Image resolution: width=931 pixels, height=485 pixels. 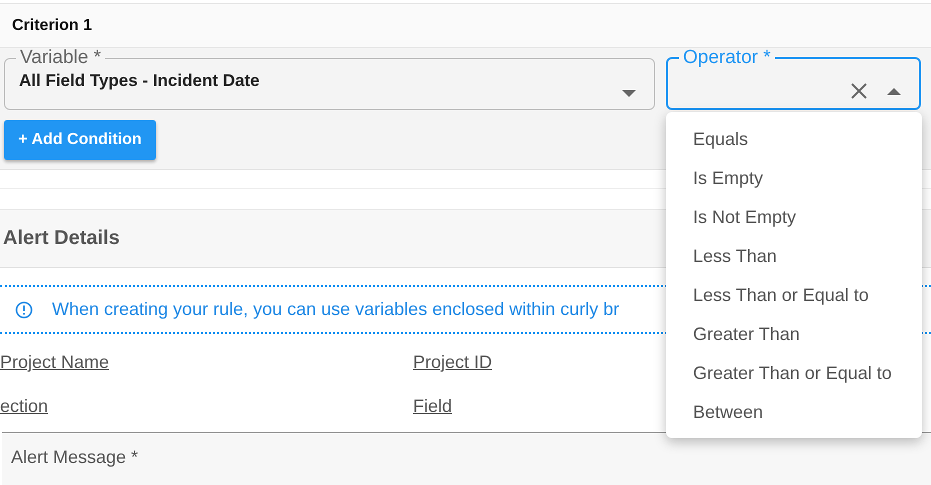 I want to click on variable-value: All Field Types - Incident Date, so click(x=140, y=81).